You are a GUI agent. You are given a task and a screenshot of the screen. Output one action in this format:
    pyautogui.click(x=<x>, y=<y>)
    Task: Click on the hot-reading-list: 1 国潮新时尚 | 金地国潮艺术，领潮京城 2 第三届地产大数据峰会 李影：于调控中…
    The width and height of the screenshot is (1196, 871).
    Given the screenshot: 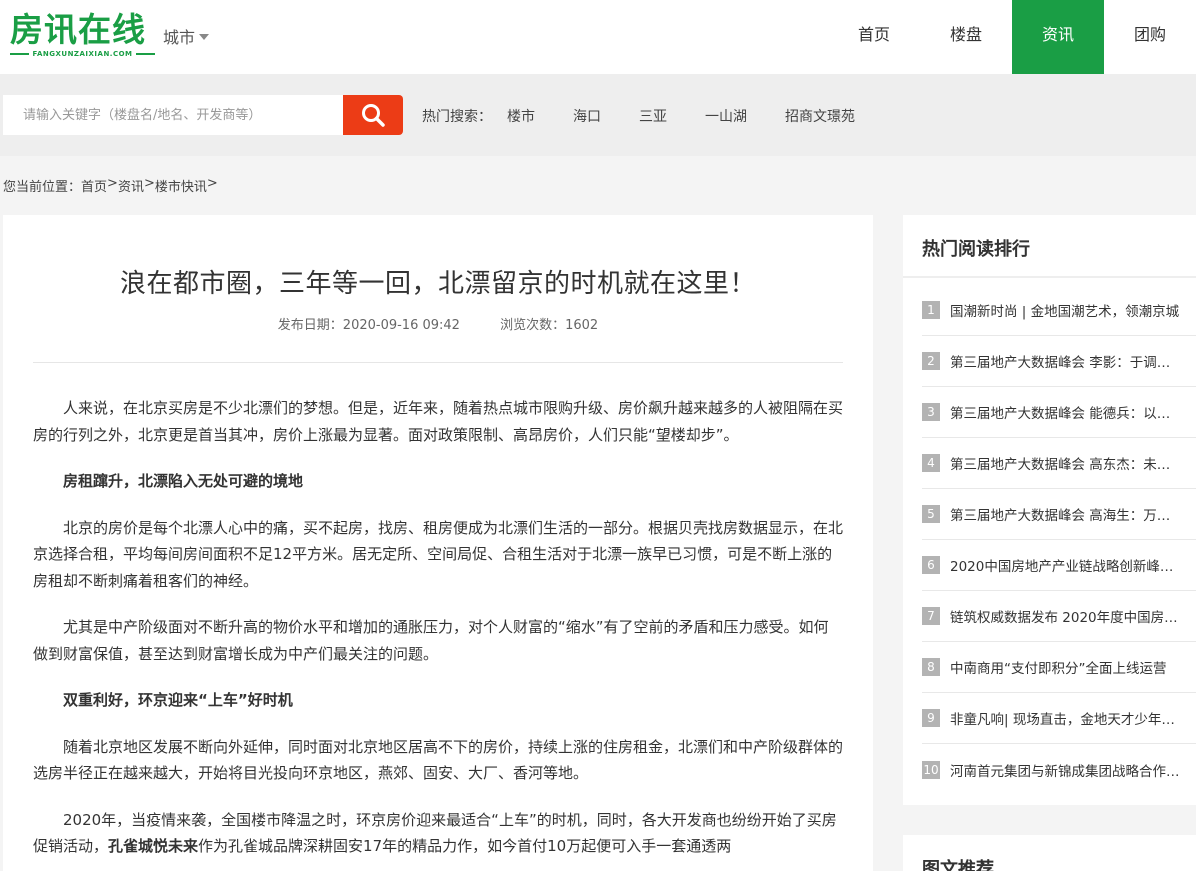 What is the action you would take?
    pyautogui.click(x=1059, y=540)
    